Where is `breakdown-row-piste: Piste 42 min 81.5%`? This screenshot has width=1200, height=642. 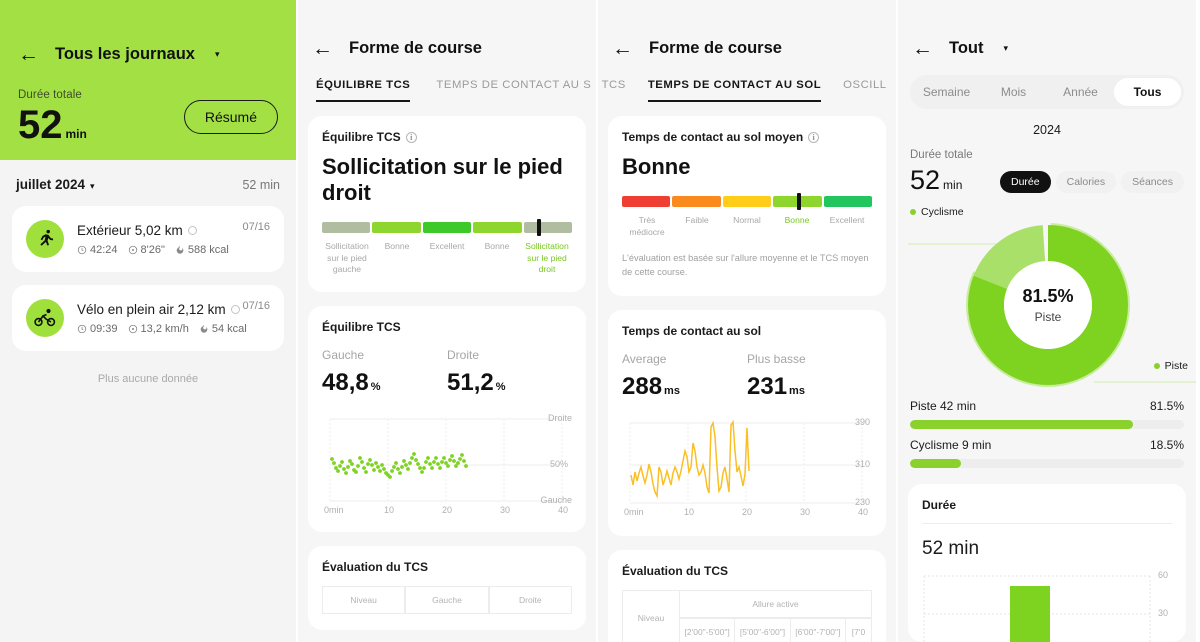 breakdown-row-piste: Piste 42 min 81.5% is located at coordinates (1047, 409).